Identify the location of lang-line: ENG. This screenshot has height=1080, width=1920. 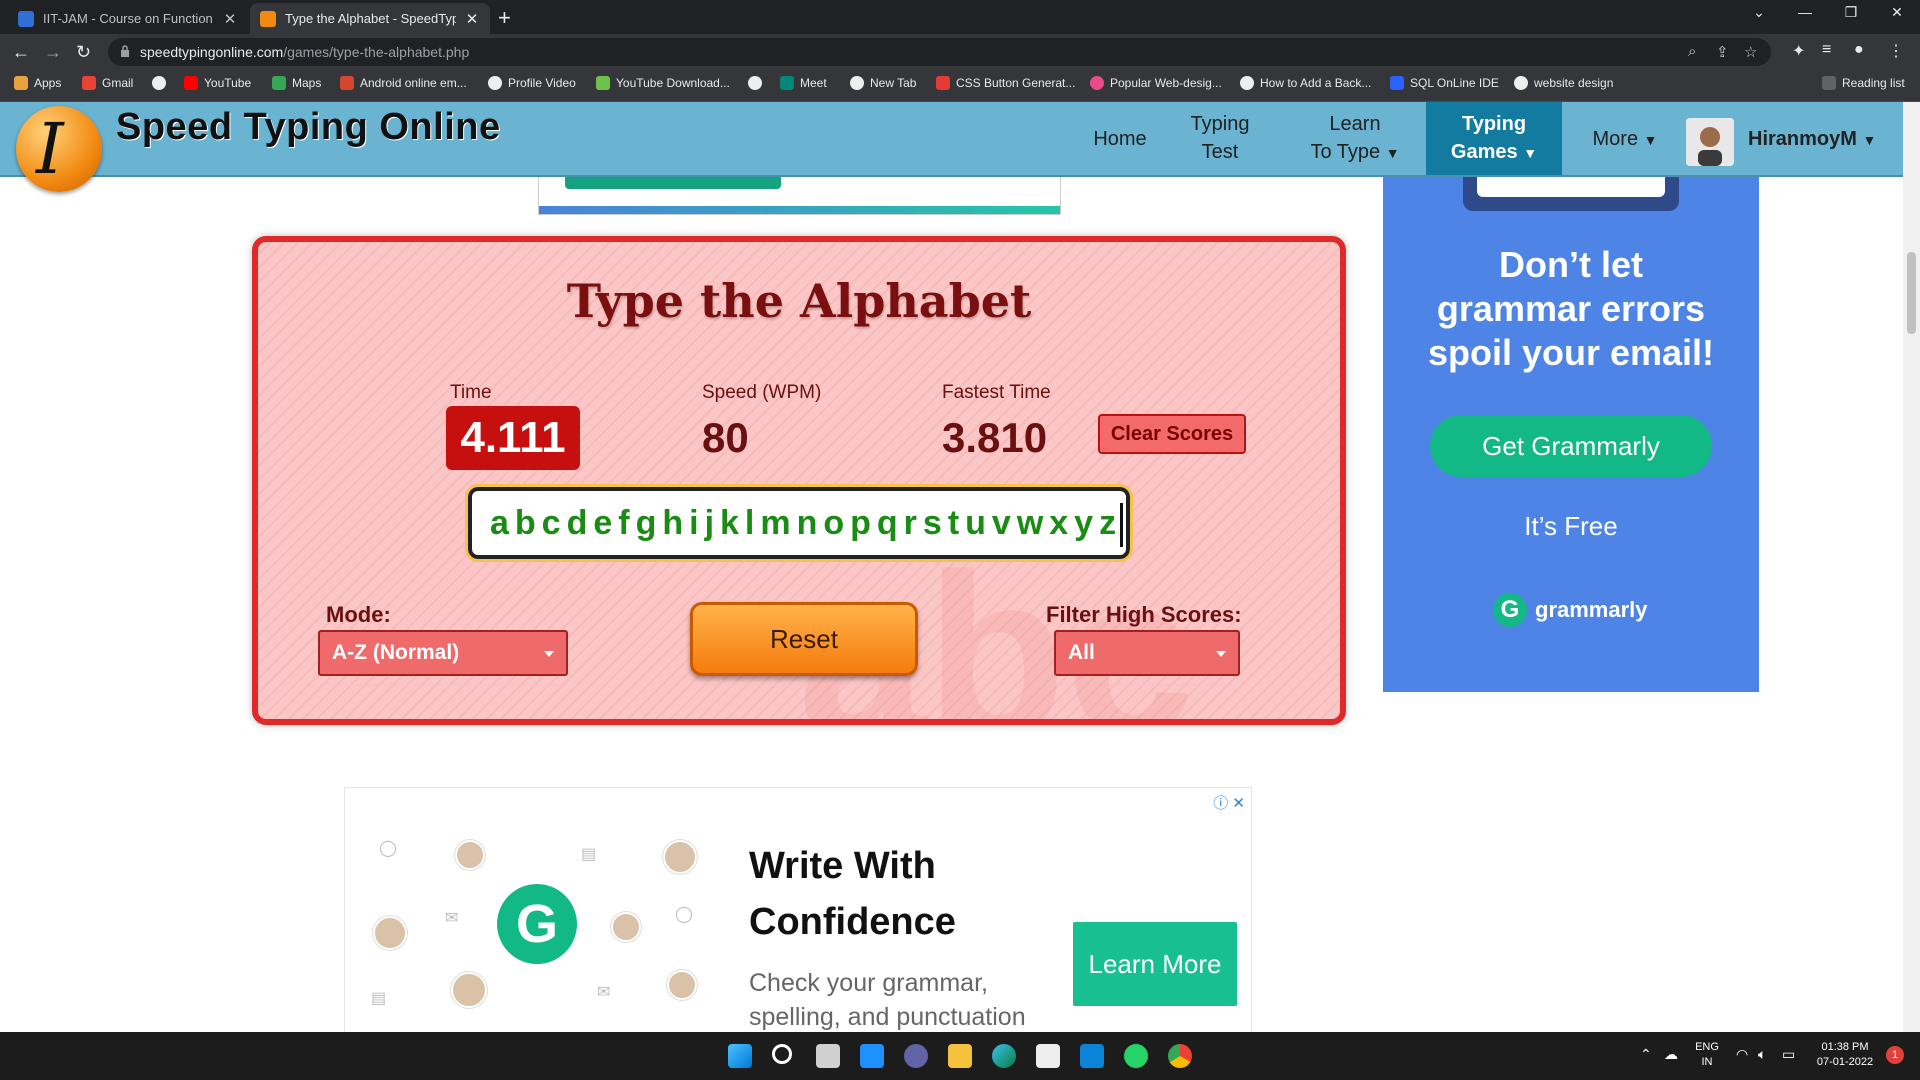
(1707, 1047).